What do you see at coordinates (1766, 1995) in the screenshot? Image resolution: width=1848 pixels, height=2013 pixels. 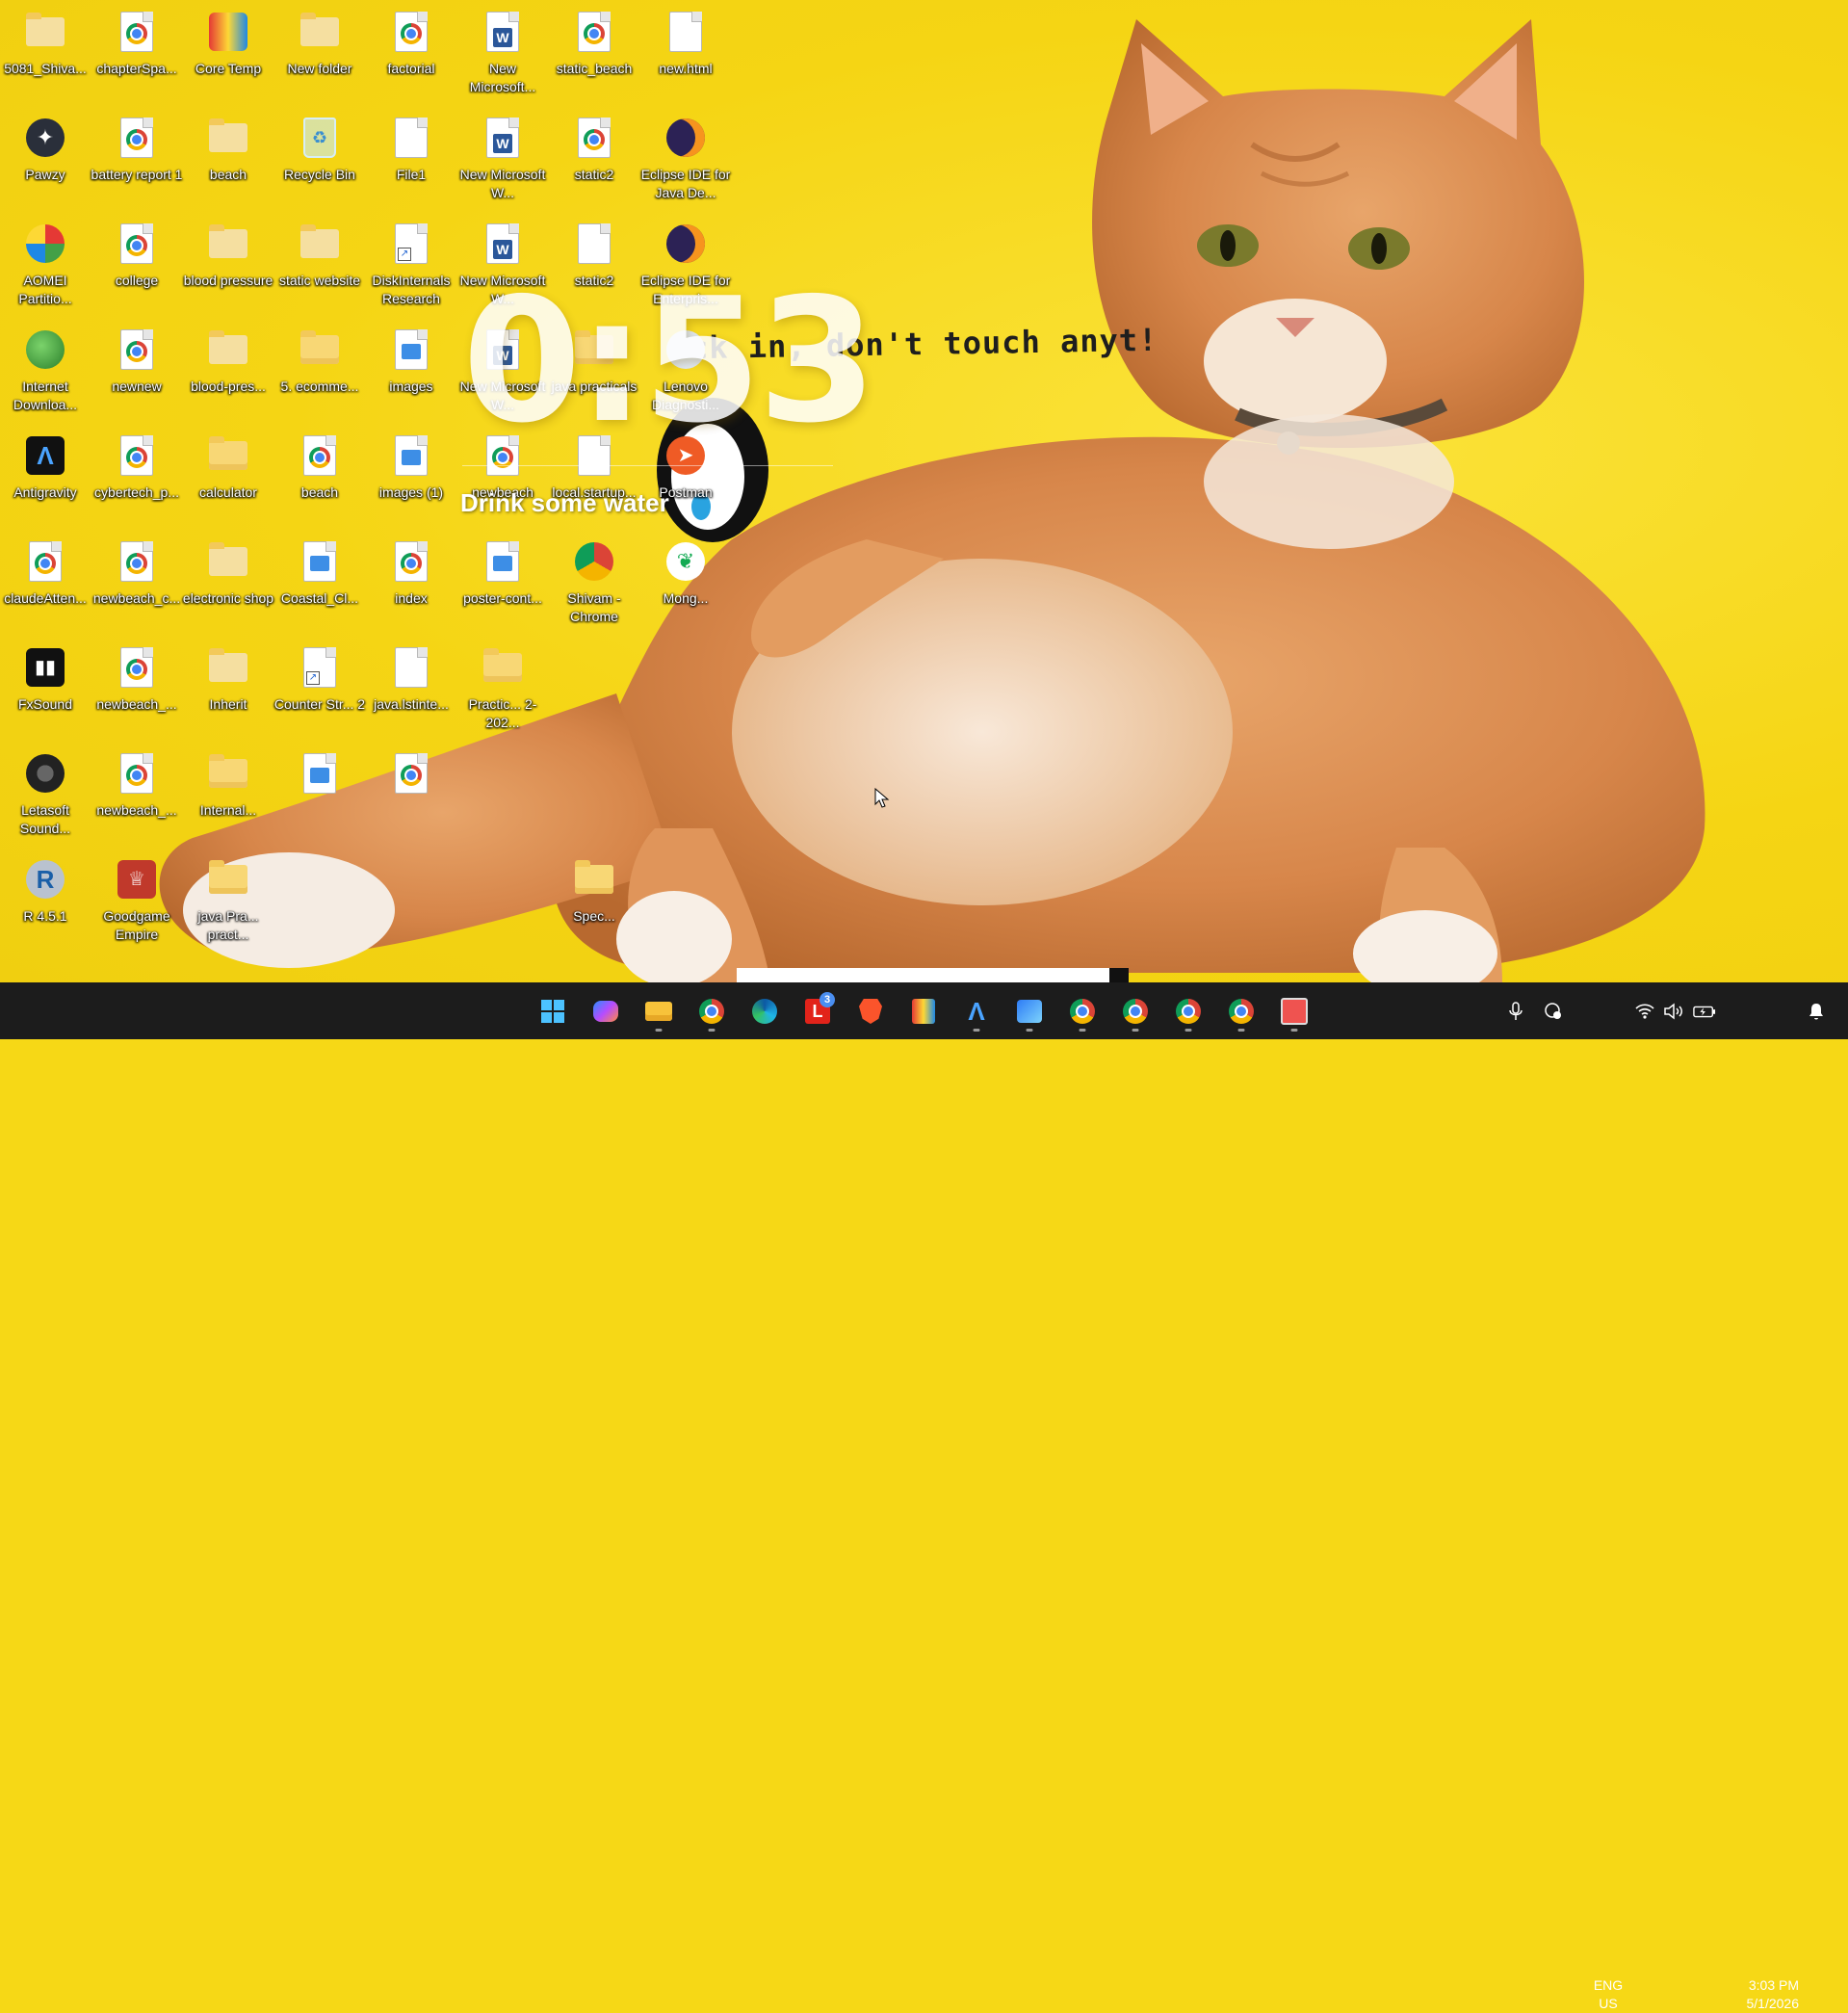 I see `clock-area: 3:03 PM 5/1/2026` at bounding box center [1766, 1995].